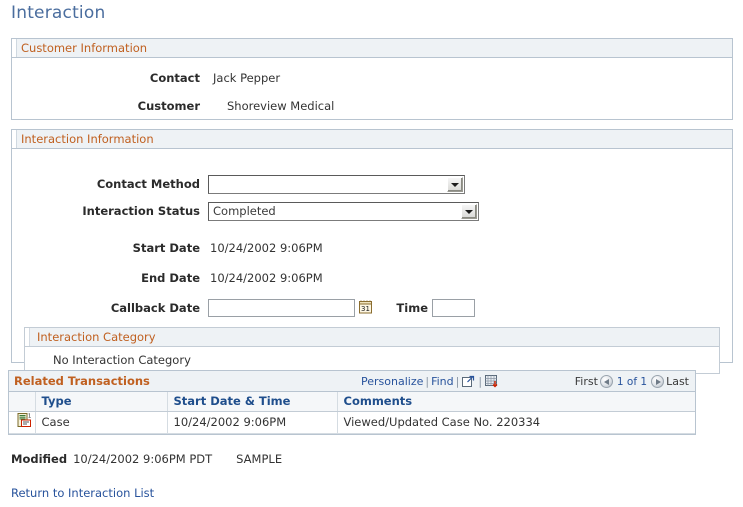  Describe the element at coordinates (281, 308) in the screenshot. I see `callback-date-input` at that location.